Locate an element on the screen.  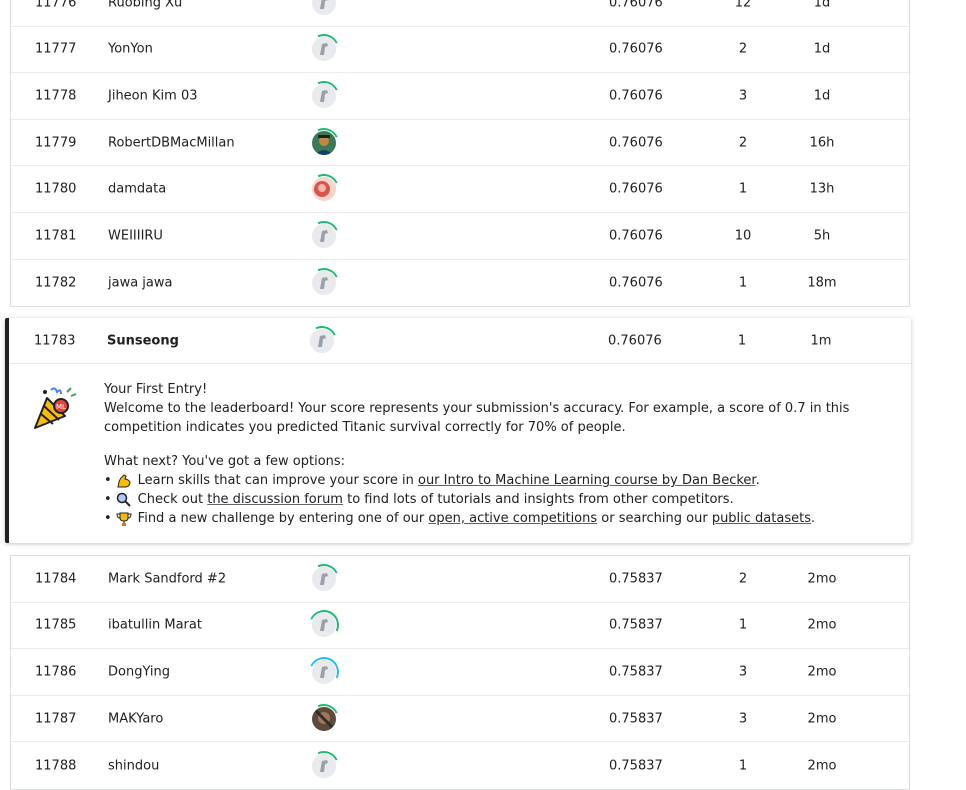
entries: 2 is located at coordinates (743, 49).